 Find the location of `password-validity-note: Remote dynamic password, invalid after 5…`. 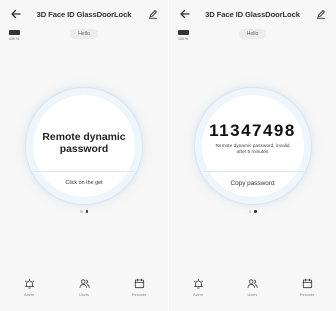

password-validity-note: Remote dynamic password, invalid after 5… is located at coordinates (252, 149).